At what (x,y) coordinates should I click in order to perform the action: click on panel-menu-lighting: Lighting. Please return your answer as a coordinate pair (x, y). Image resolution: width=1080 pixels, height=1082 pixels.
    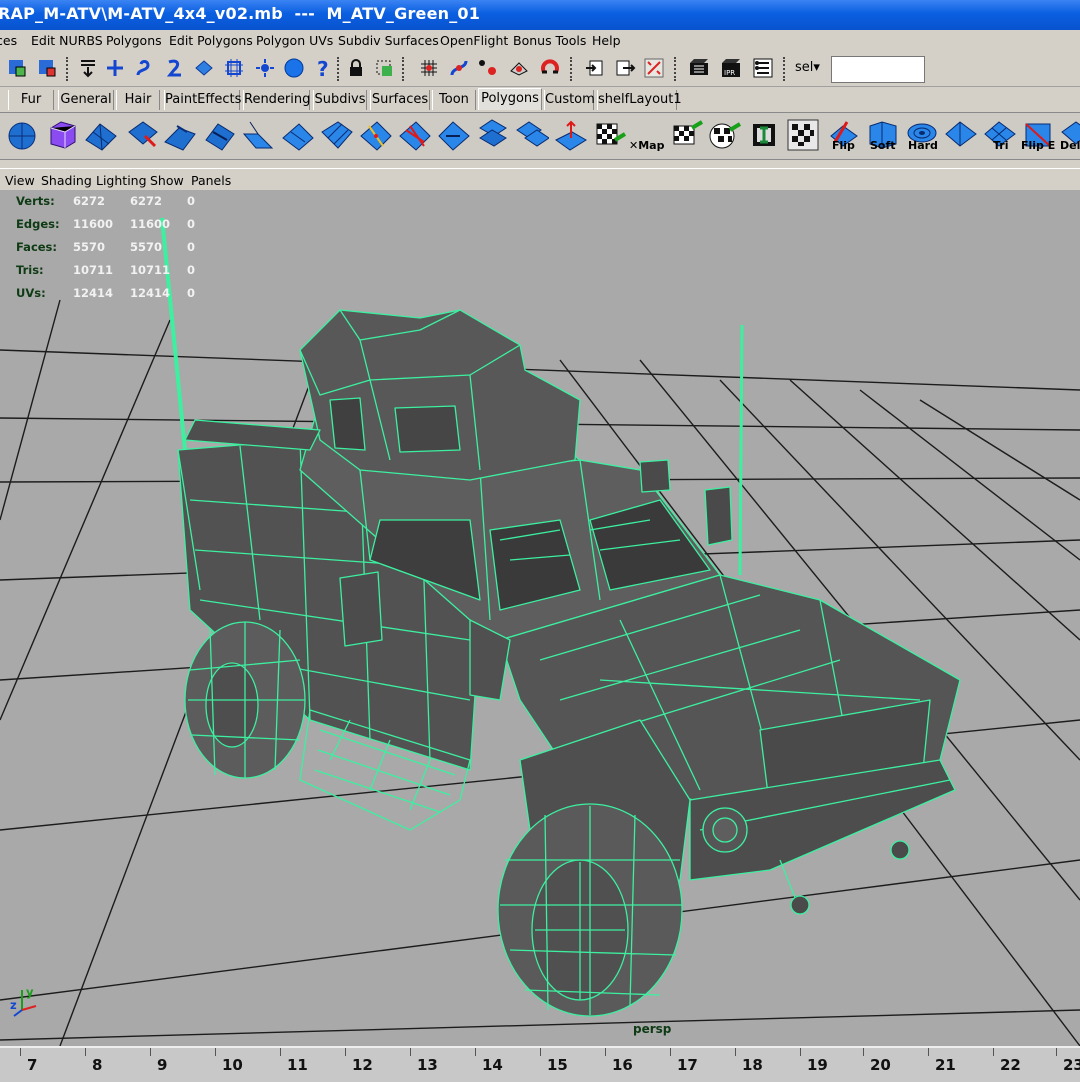
    Looking at the image, I should click on (121, 180).